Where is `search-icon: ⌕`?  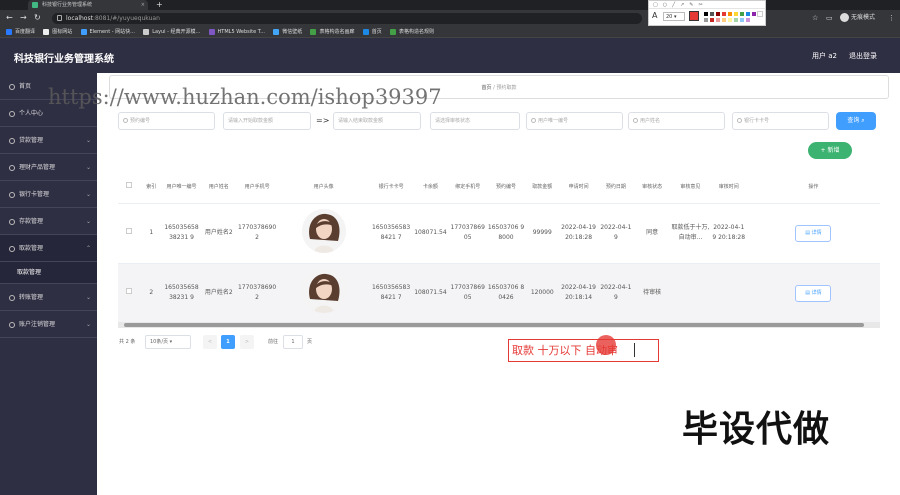
search-icon: ⌕ is located at coordinates (863, 120).